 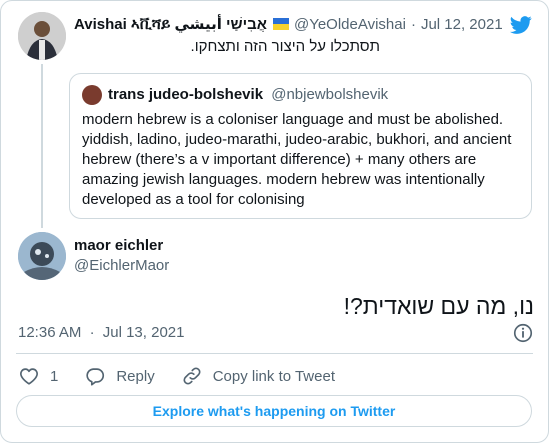 What do you see at coordinates (121, 265) in the screenshot?
I see `reply-author-handle: @EichlerMaor` at bounding box center [121, 265].